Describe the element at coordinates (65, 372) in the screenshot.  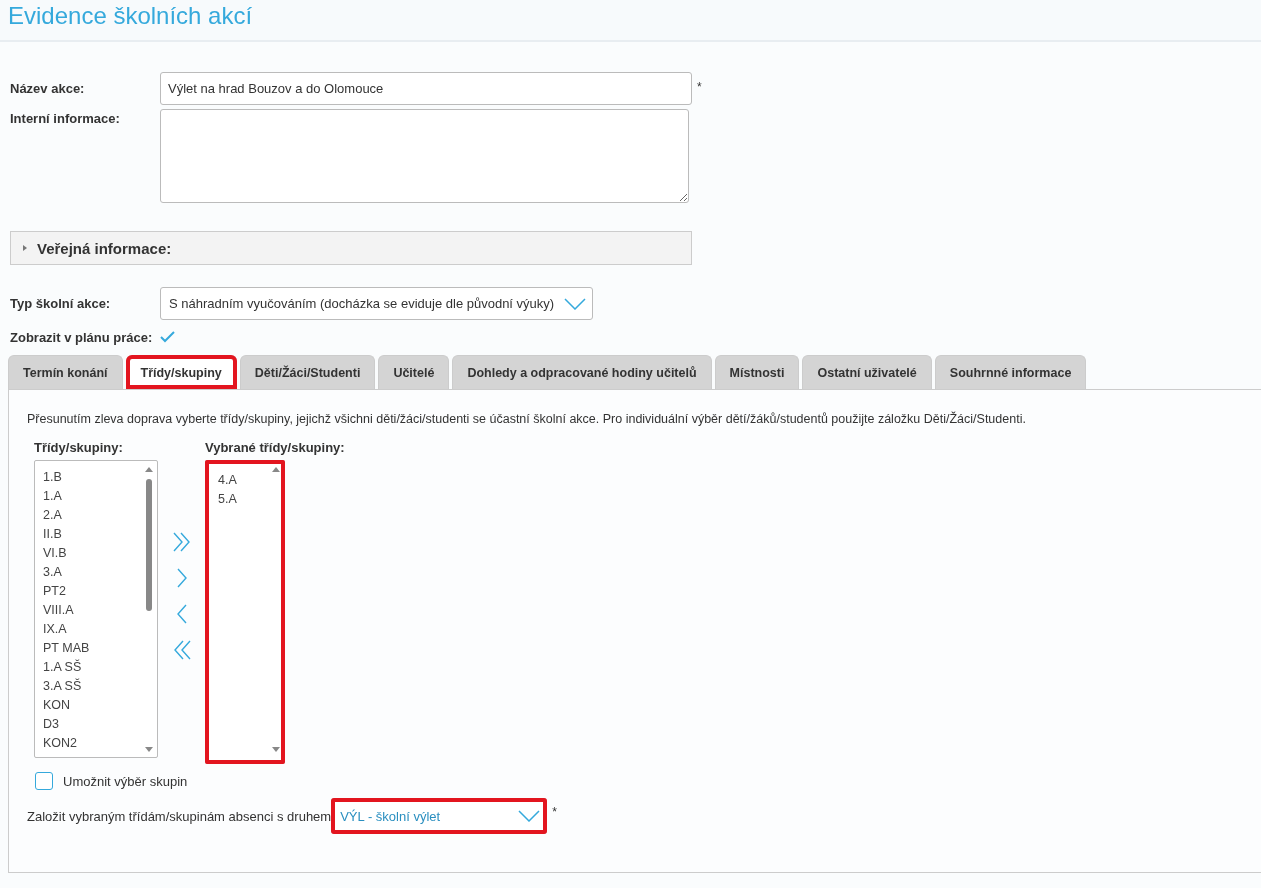
I see `tab: Termín konání` at that location.